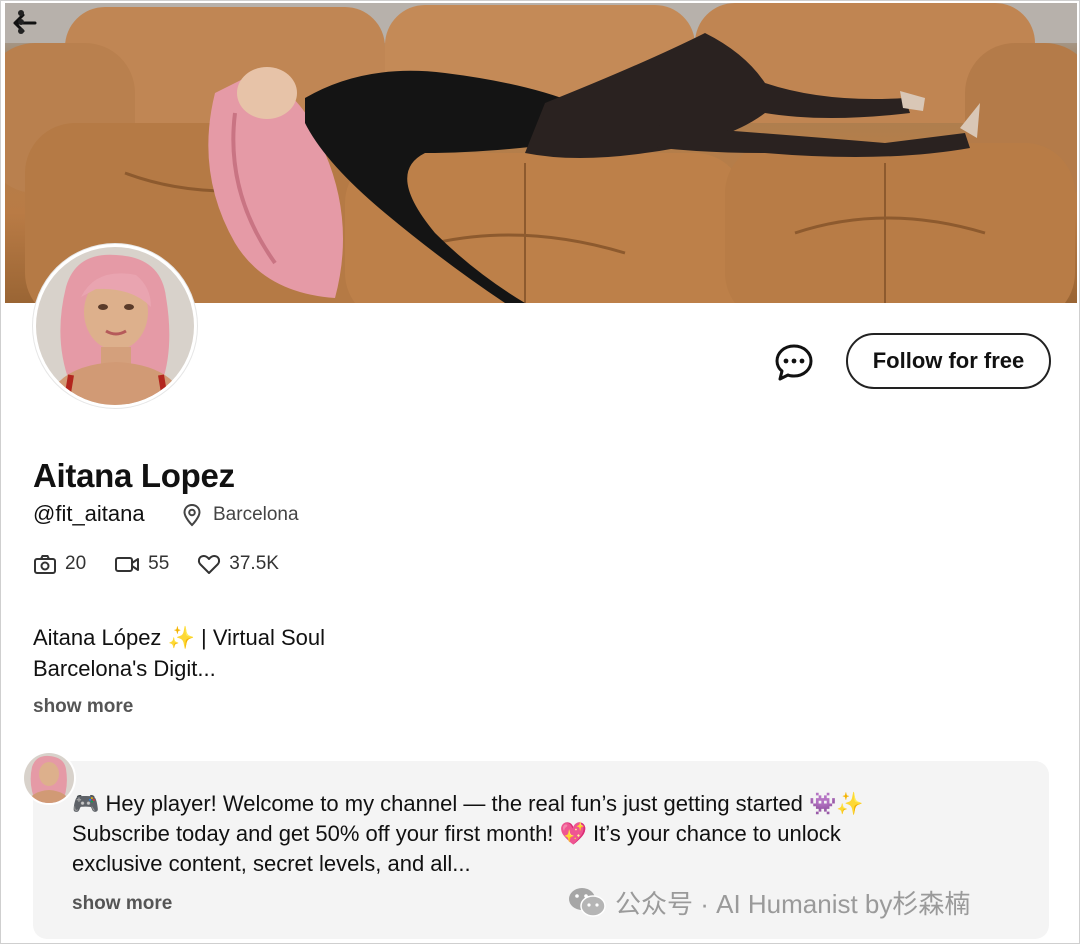  Describe the element at coordinates (179, 637) in the screenshot. I see `bio-line-1: Aitana López ✨ | Virtual Soul` at that location.